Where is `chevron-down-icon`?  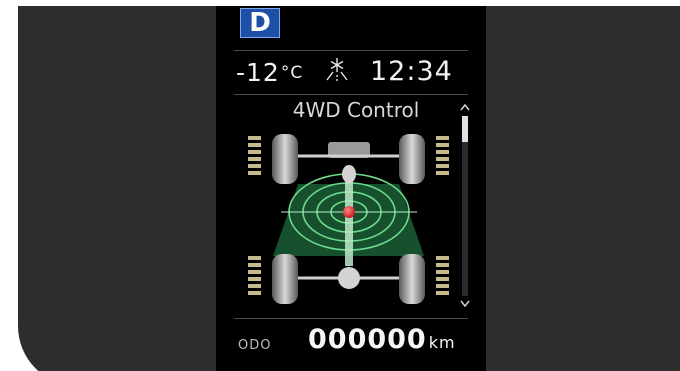 chevron-down-icon is located at coordinates (465, 304).